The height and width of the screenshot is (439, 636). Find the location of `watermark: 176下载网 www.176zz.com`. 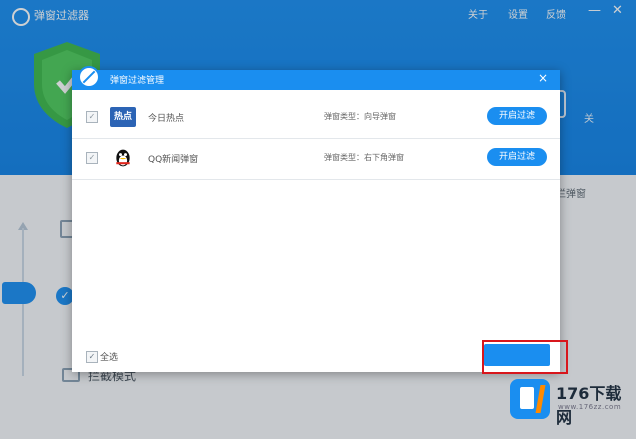

watermark: 176下载网 www.176zz.com is located at coordinates (570, 401).